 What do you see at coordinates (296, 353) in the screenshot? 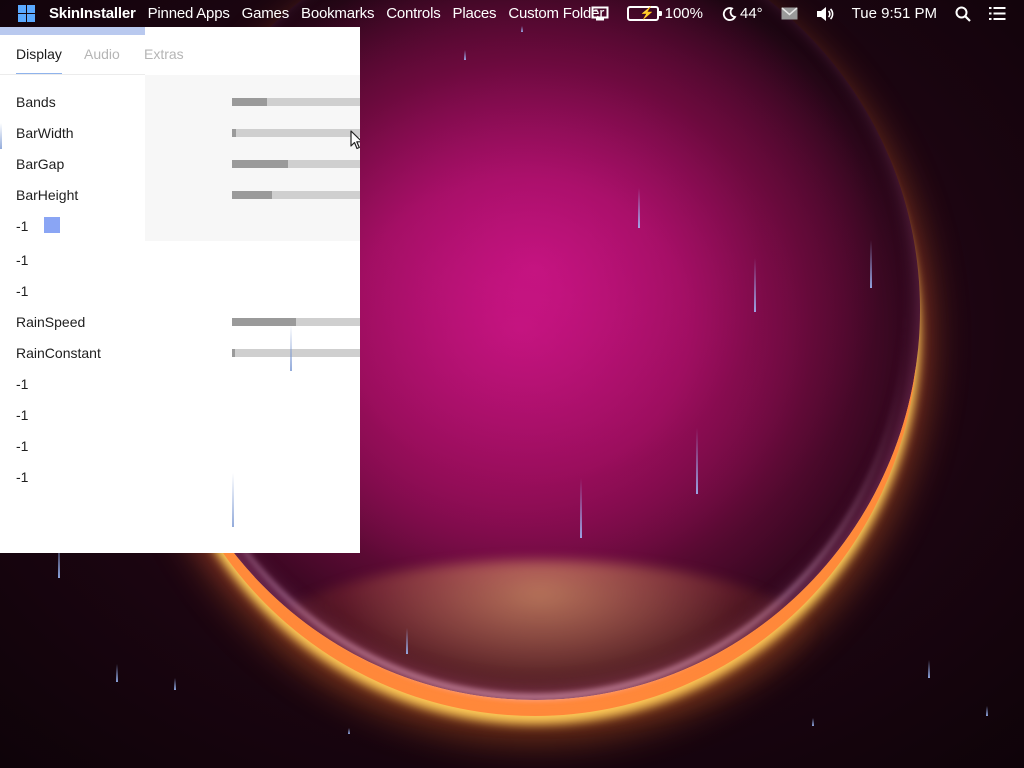
I see `rainconstant-slider` at bounding box center [296, 353].